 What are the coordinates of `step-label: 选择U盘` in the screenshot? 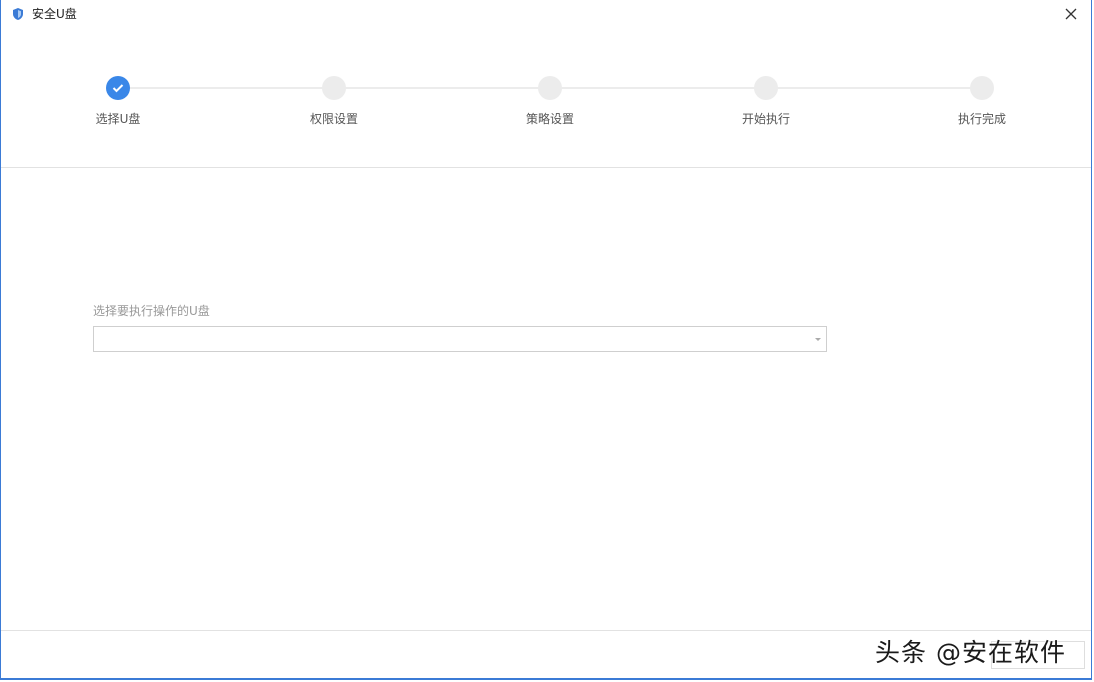 It's located at (118, 119).